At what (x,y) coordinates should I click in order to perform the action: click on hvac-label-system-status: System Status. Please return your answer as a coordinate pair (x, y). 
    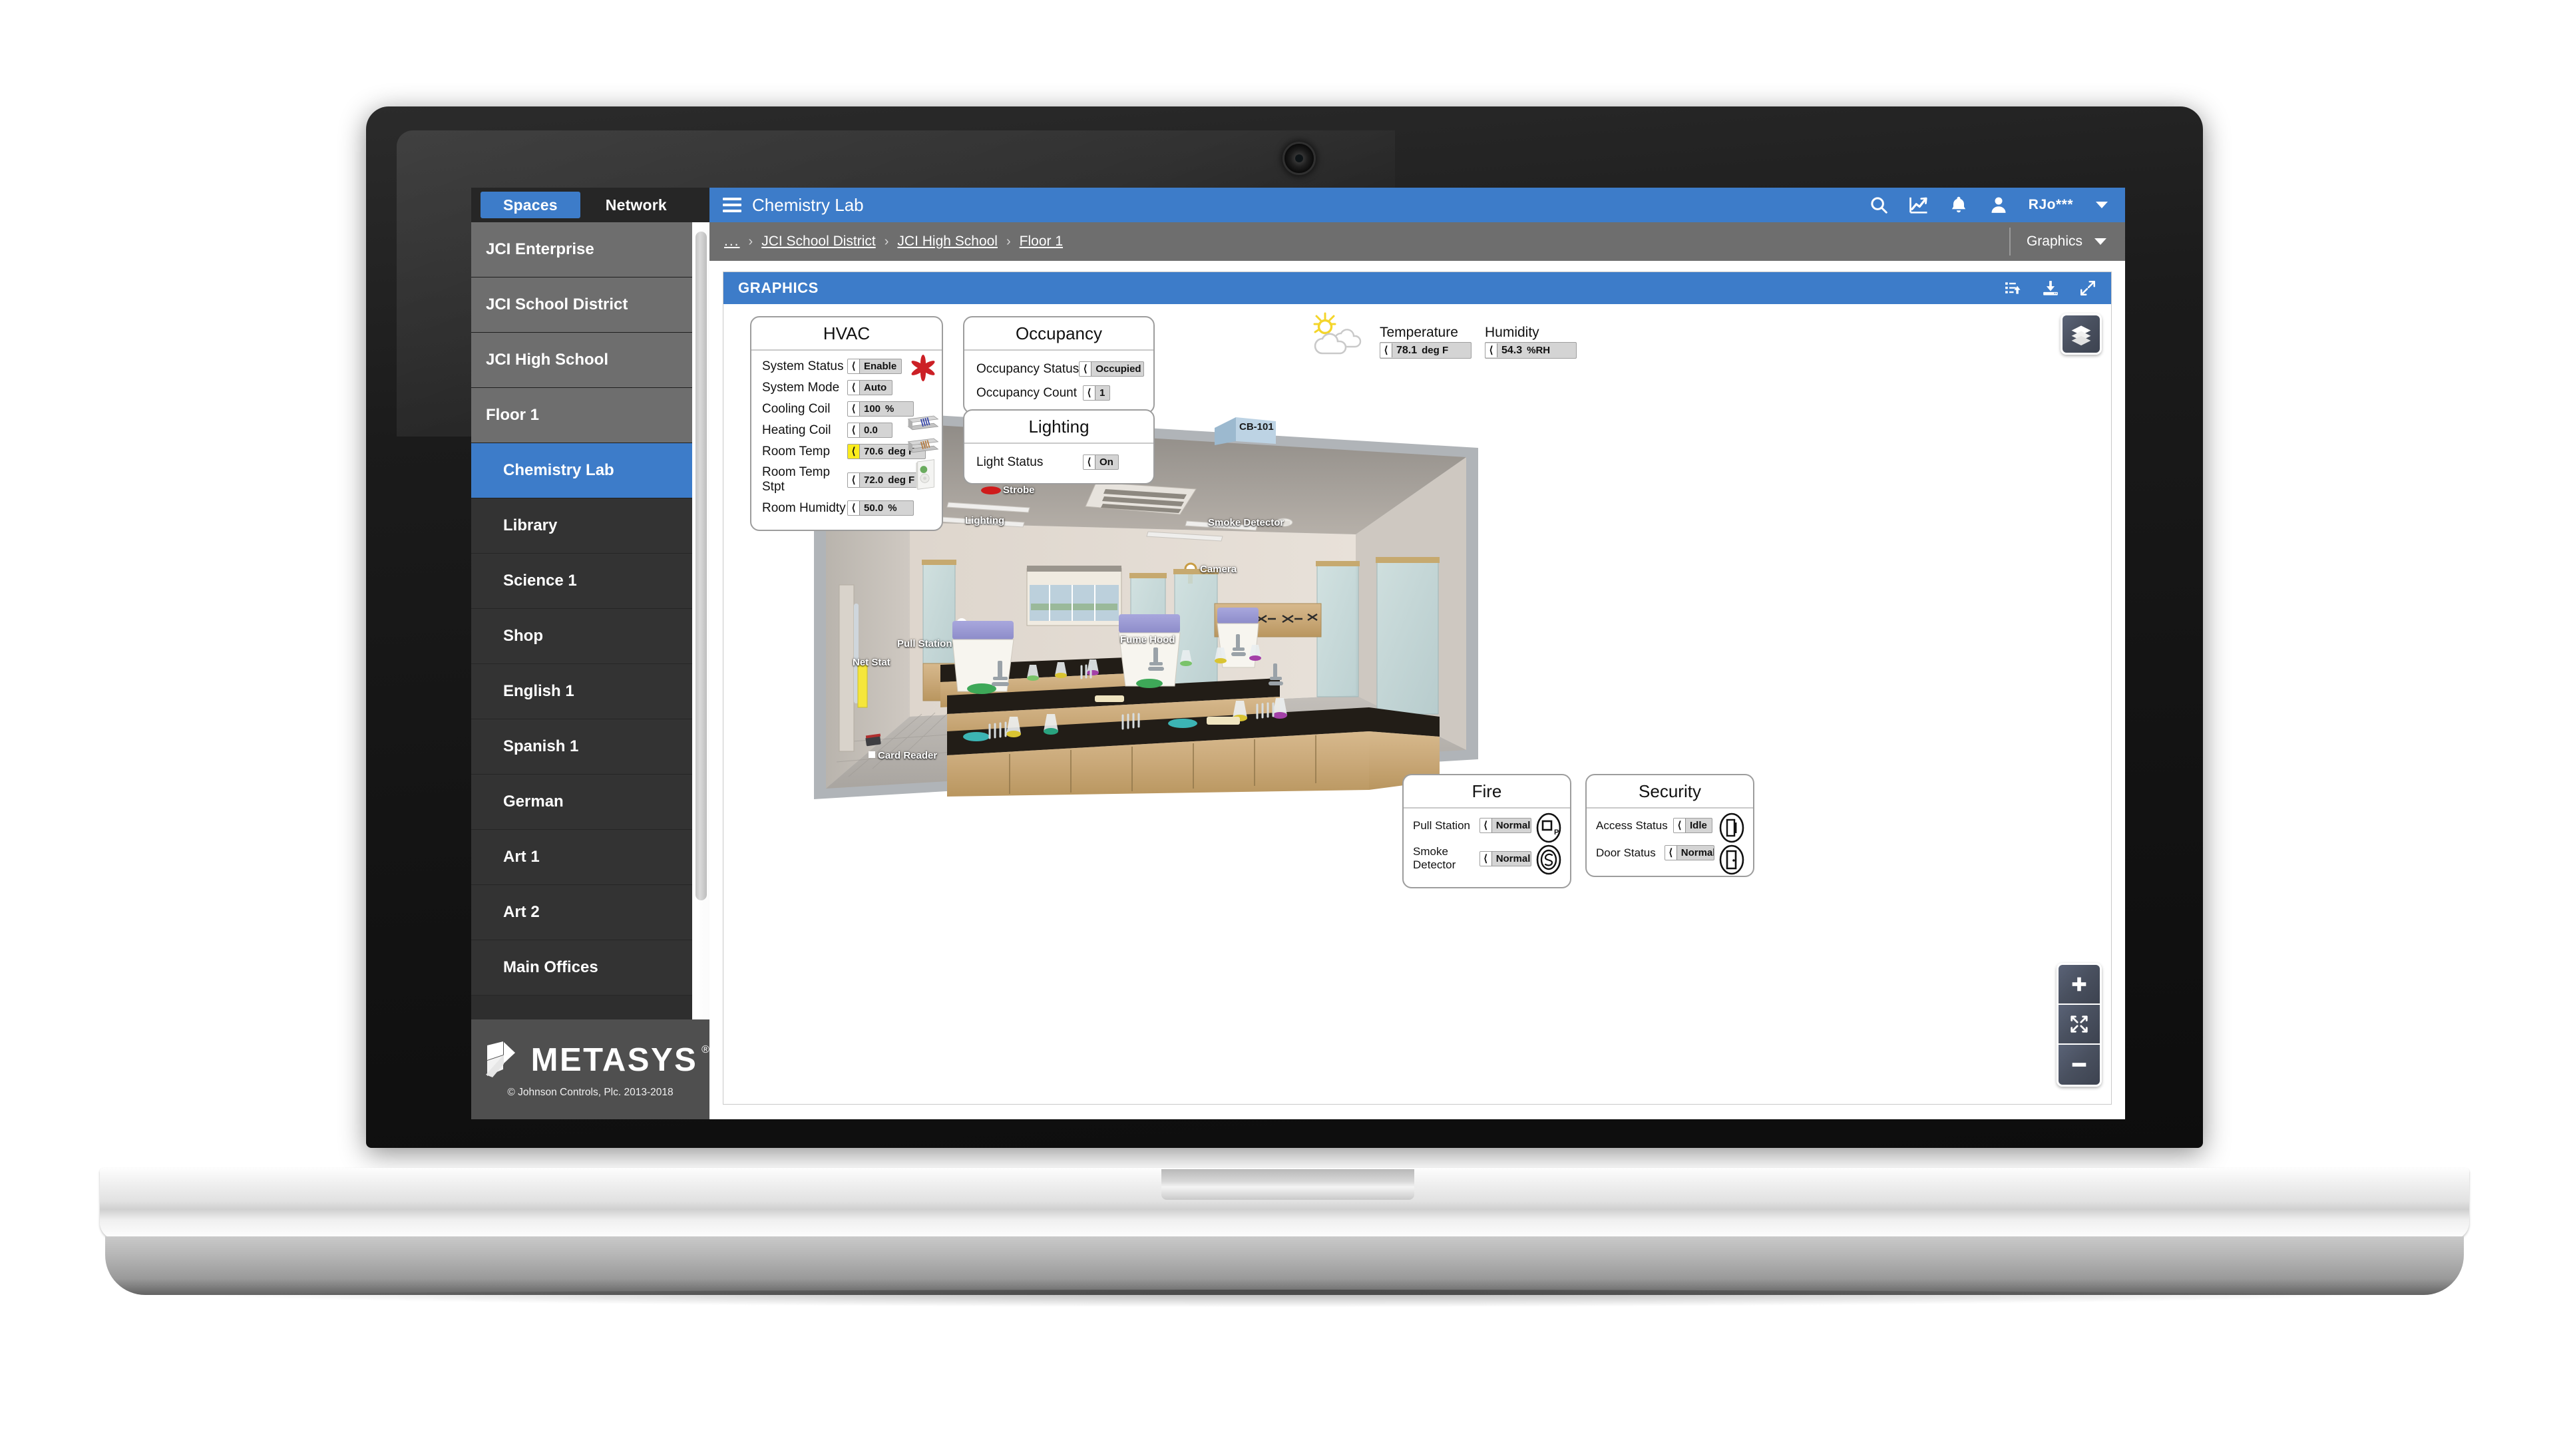
    Looking at the image, I should click on (803, 366).